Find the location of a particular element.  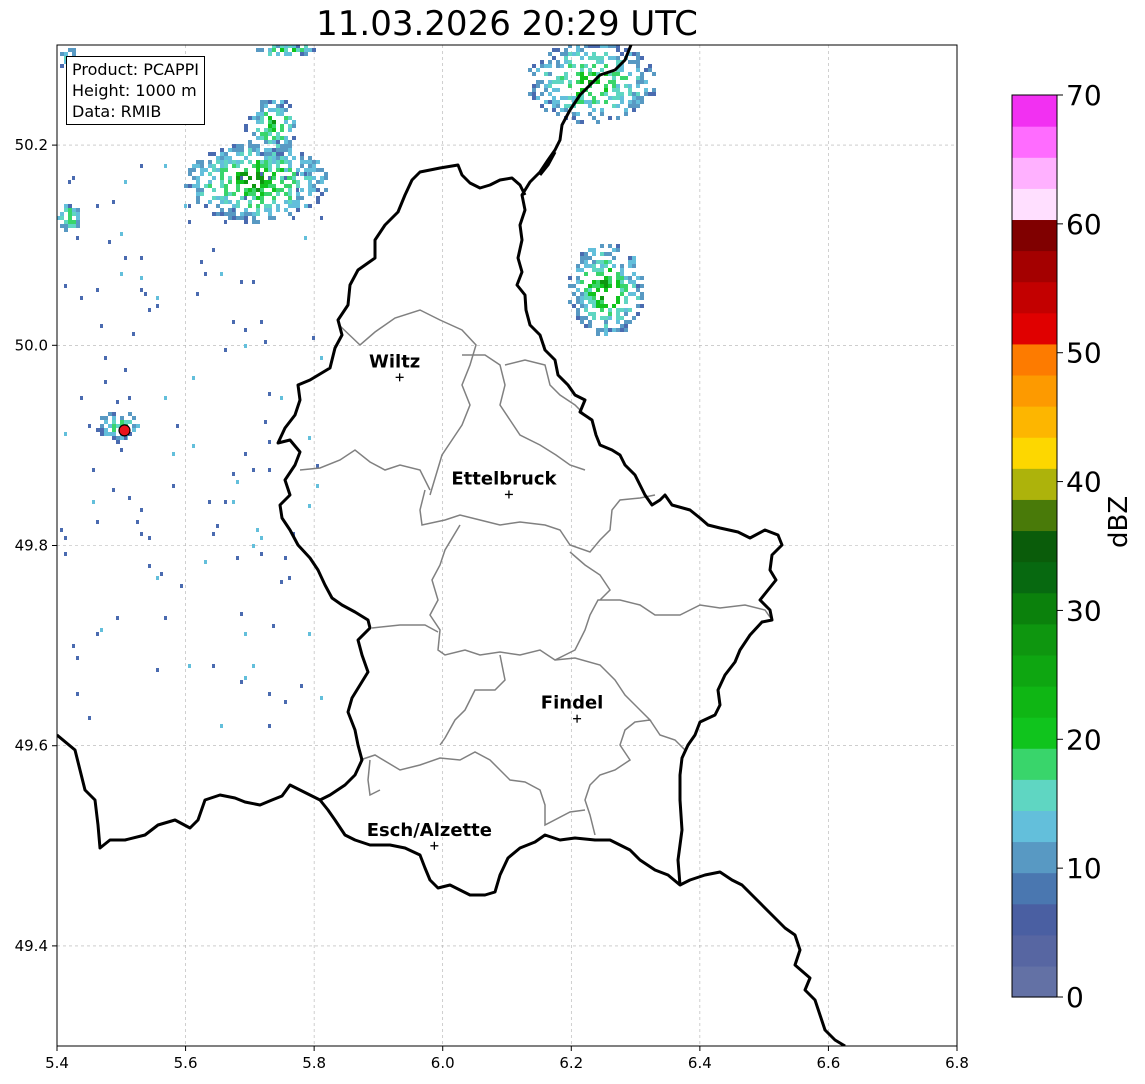

radar-site-marker is located at coordinates (124, 430).